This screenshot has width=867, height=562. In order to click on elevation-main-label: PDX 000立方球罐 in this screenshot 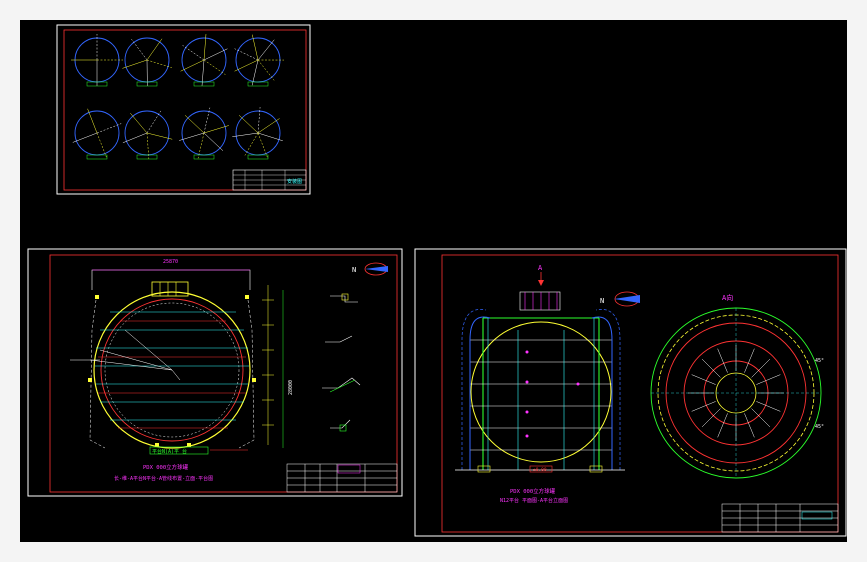, I will do `click(533, 491)`.